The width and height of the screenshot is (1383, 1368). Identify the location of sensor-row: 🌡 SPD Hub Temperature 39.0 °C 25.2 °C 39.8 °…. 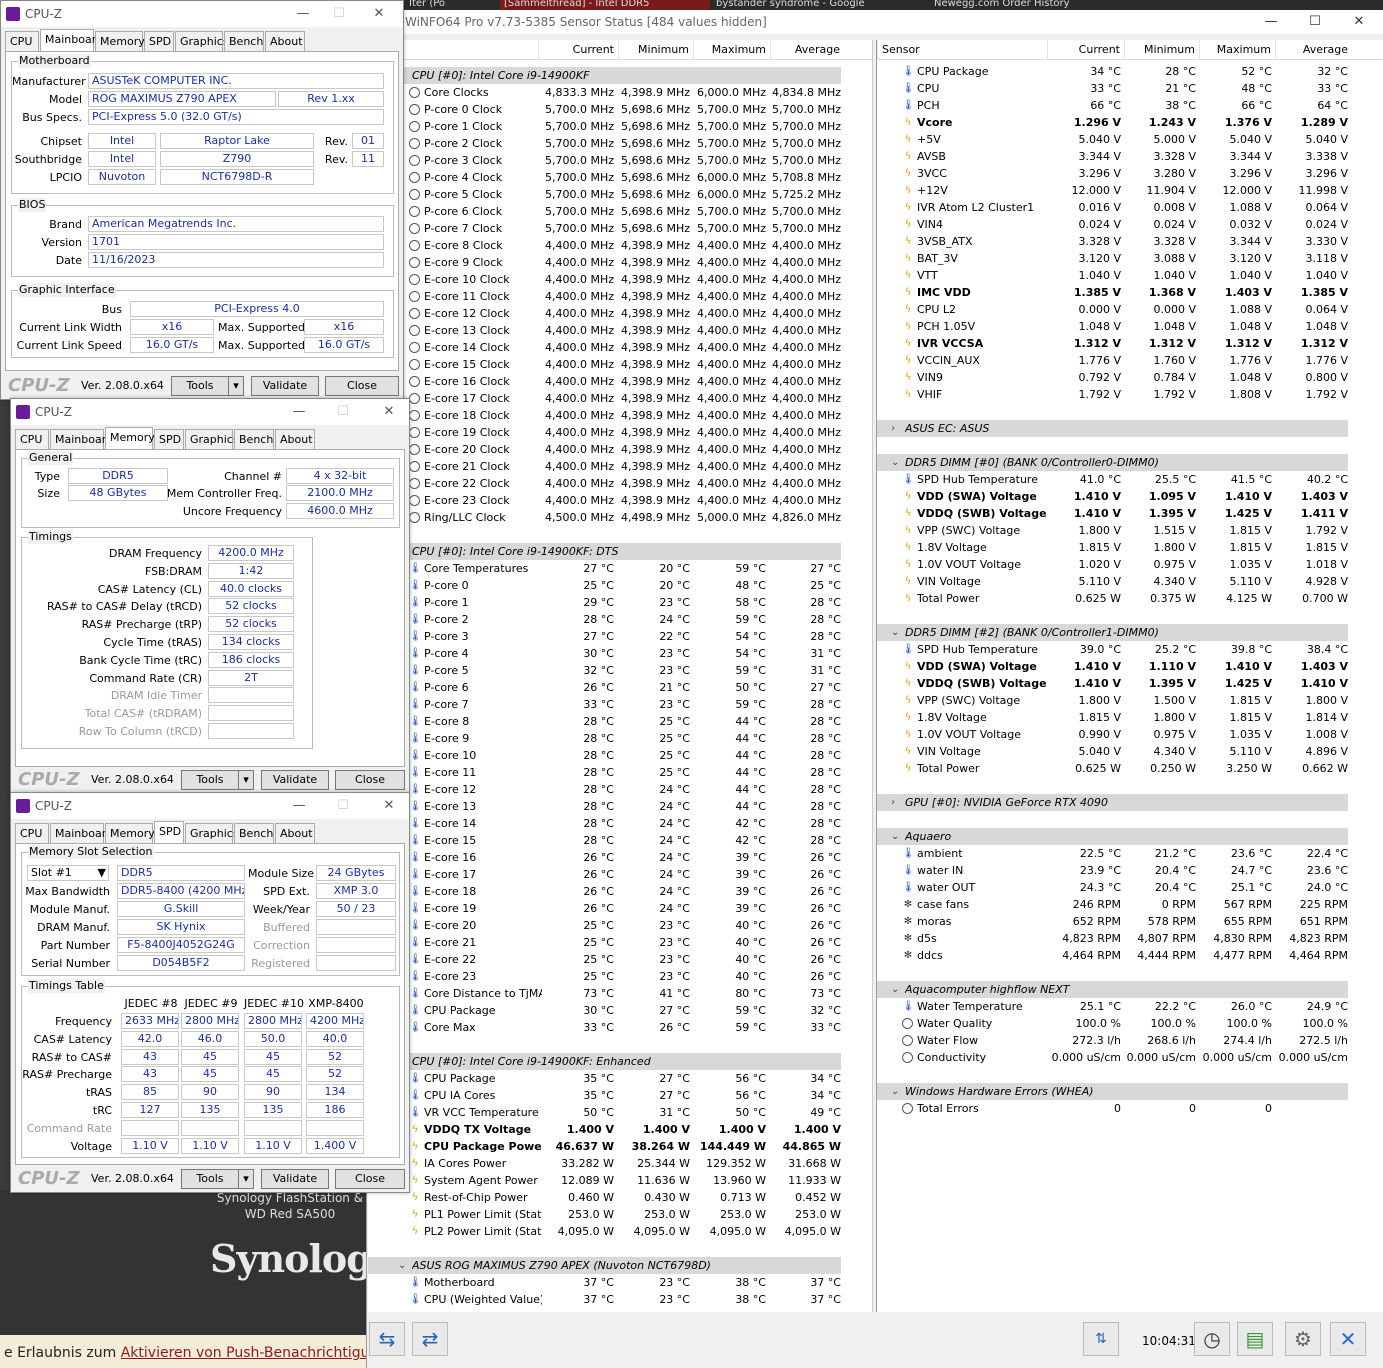
(1130, 649).